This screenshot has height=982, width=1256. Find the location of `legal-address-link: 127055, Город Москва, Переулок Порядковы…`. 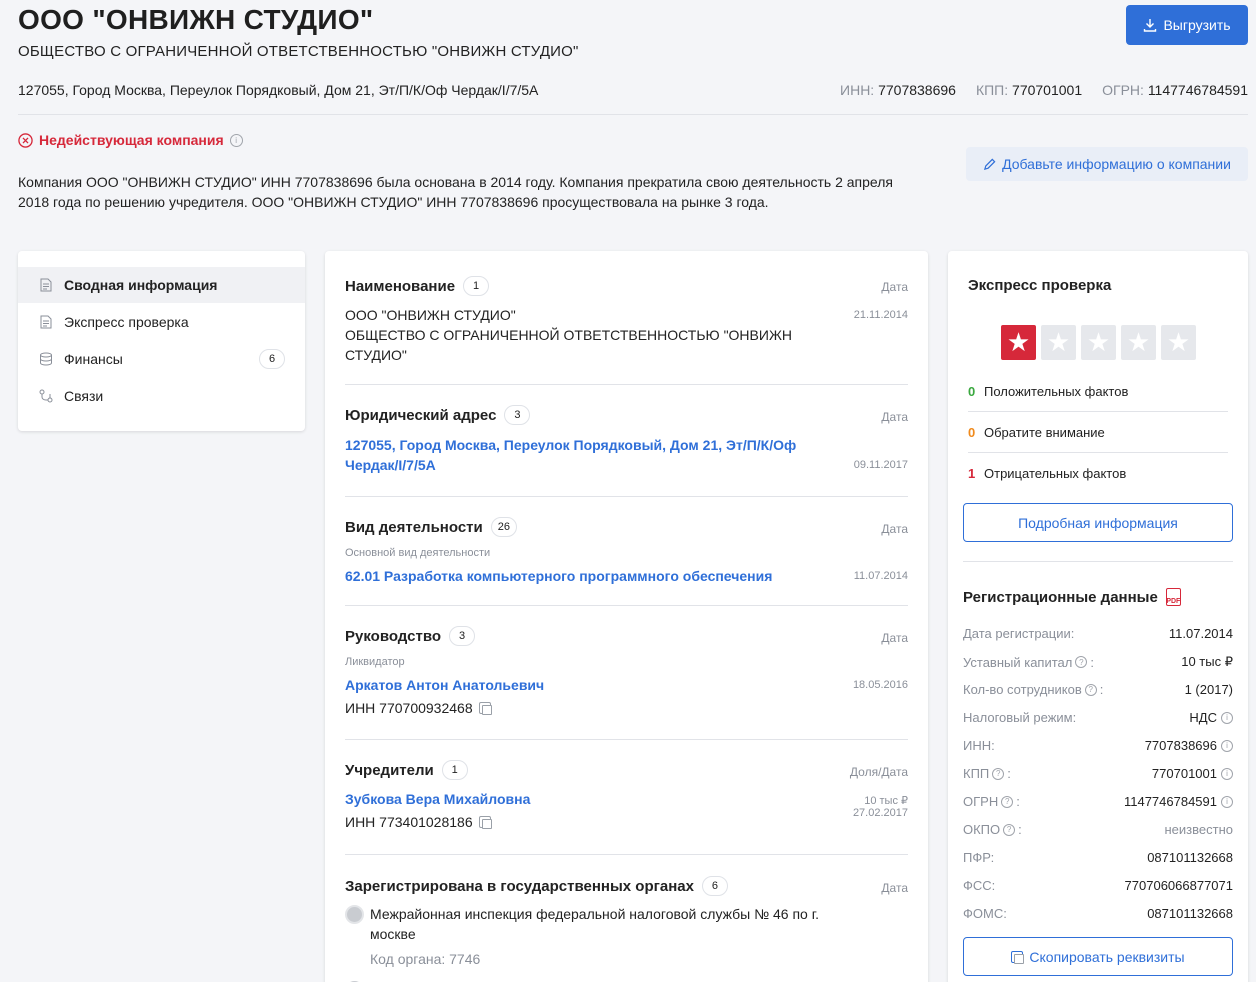

legal-address-link: 127055, Город Москва, Переулок Порядковы… is located at coordinates (580, 455).